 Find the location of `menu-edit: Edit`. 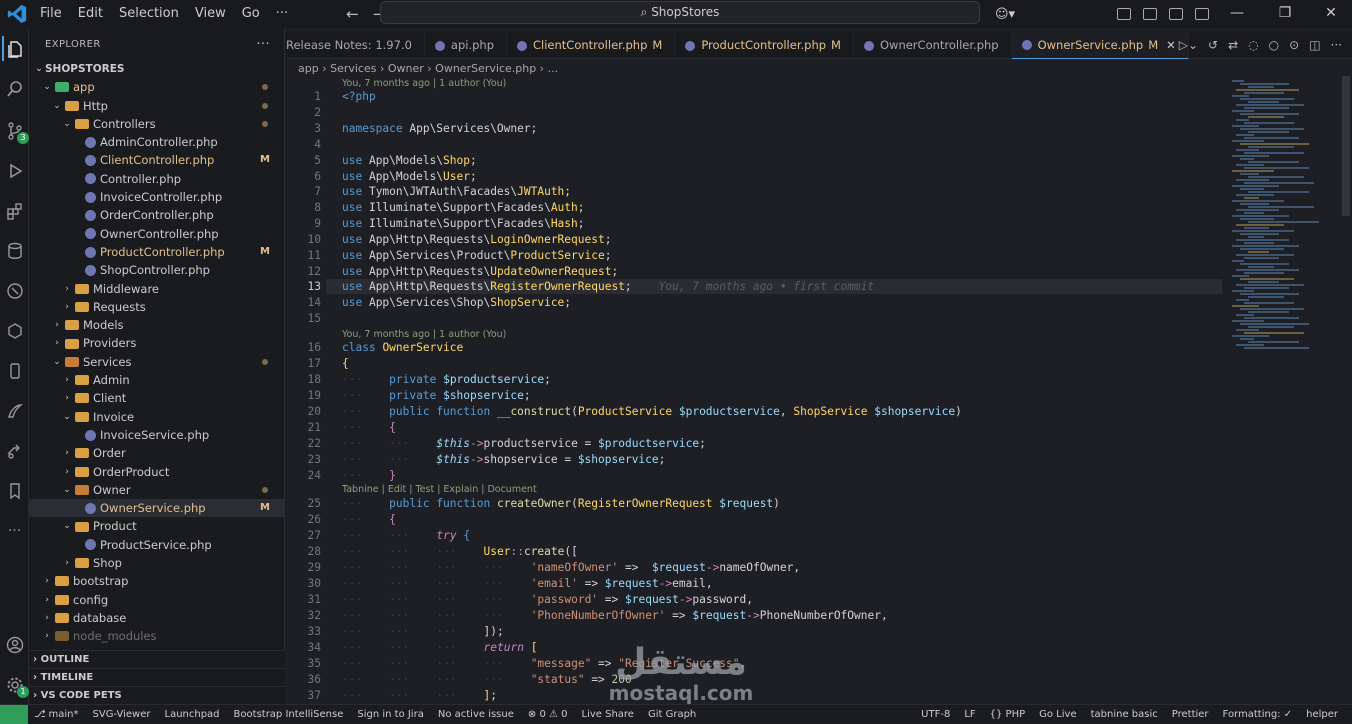

menu-edit: Edit is located at coordinates (90, 14).